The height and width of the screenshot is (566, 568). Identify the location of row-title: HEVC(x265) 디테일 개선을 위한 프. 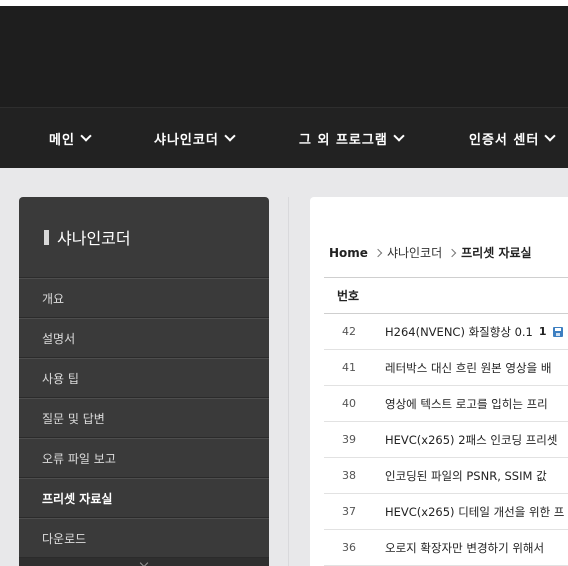
(469, 512).